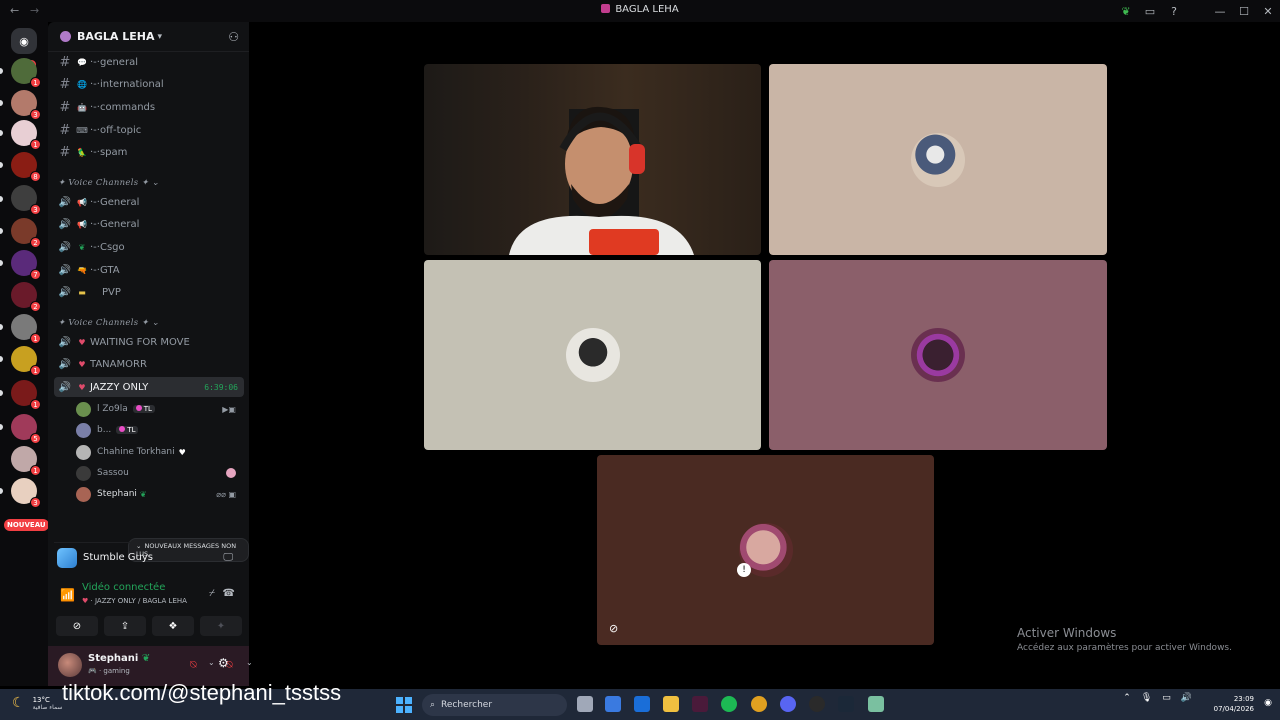 This screenshot has height=720, width=1280. What do you see at coordinates (159, 494) in the screenshot?
I see `voice-user: Stephani ❦ ⌀⌀ ▣` at bounding box center [159, 494].